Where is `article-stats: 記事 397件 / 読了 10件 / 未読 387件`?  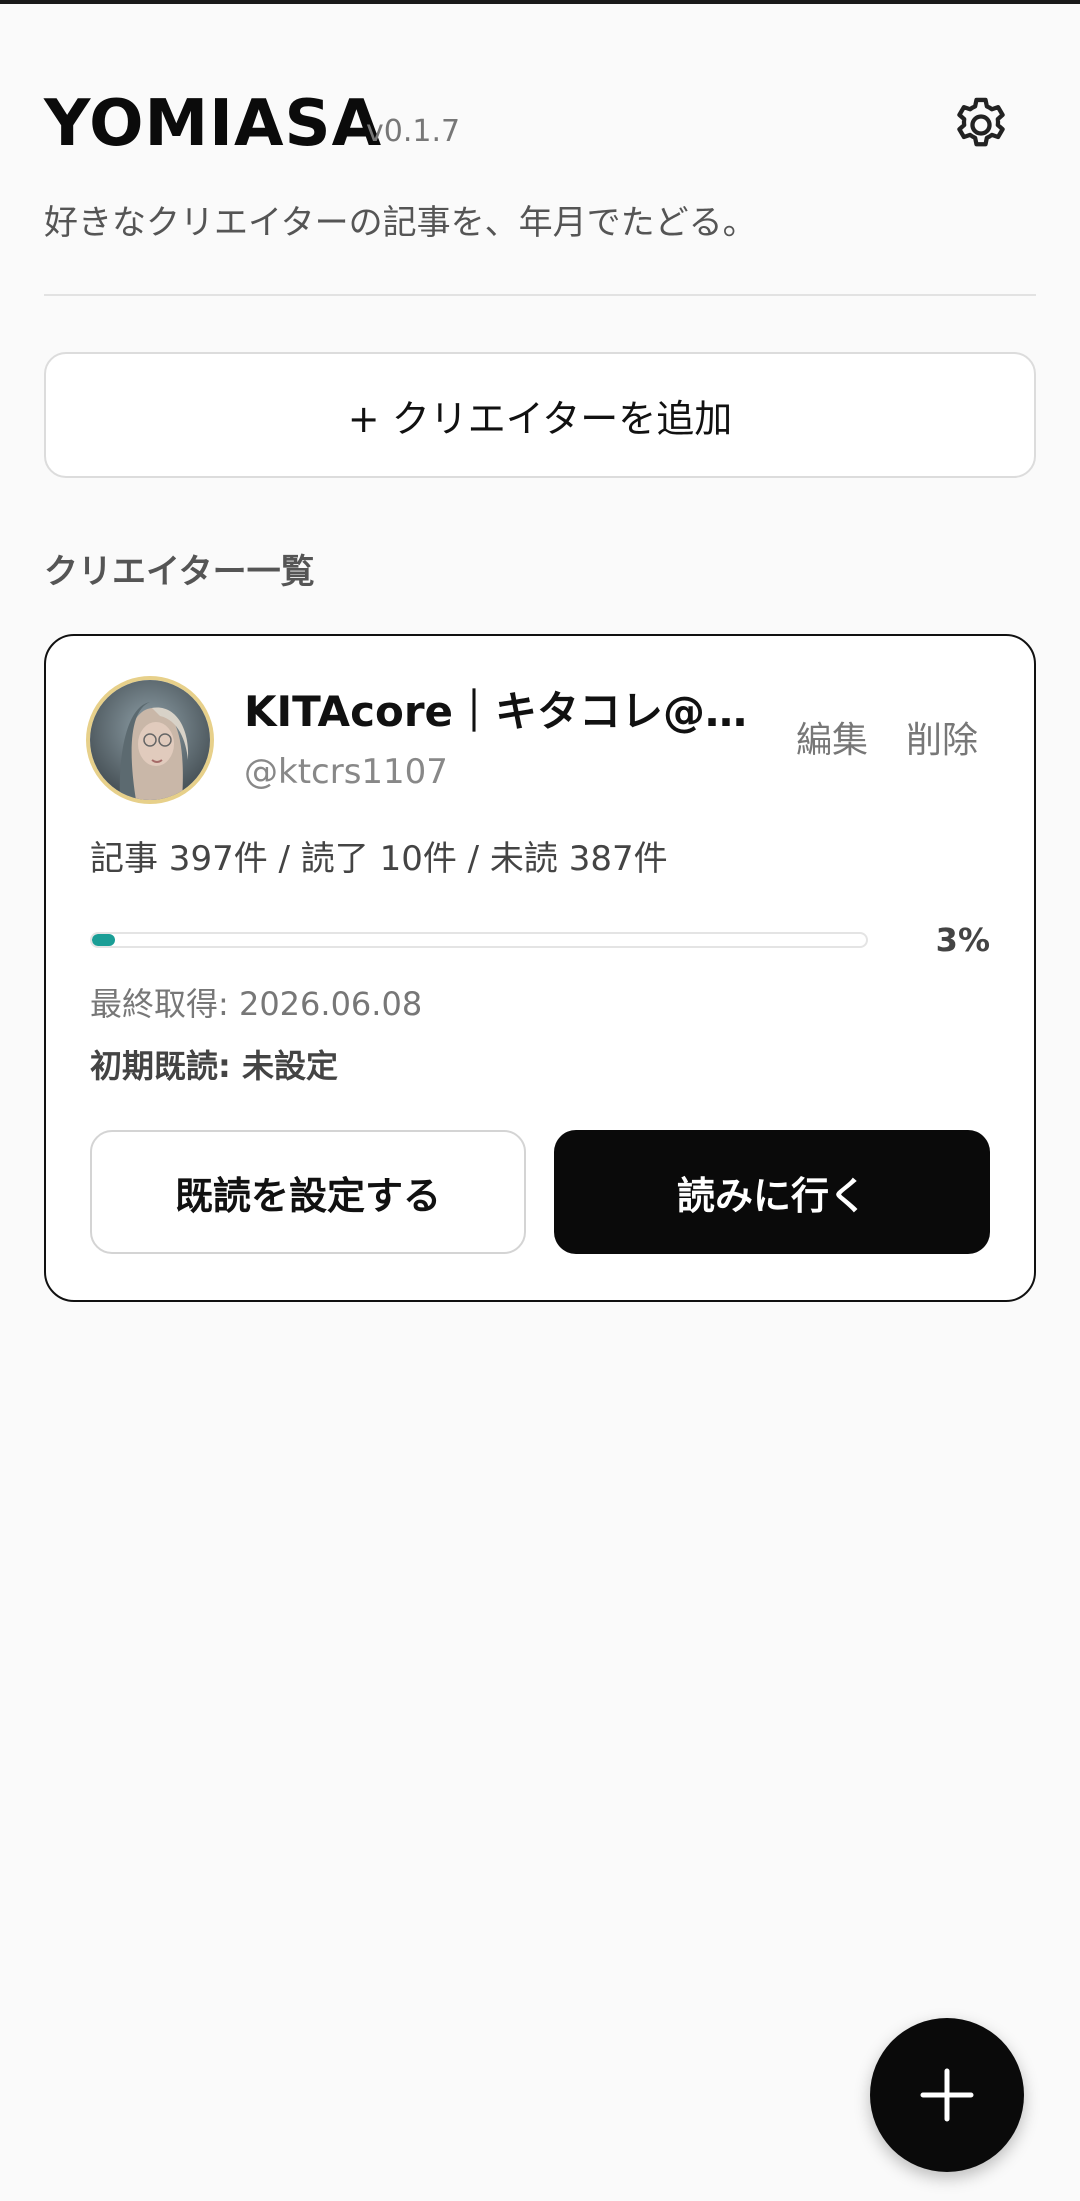 article-stats: 記事 397件 / 読了 10件 / 未読 387件 is located at coordinates (379, 859).